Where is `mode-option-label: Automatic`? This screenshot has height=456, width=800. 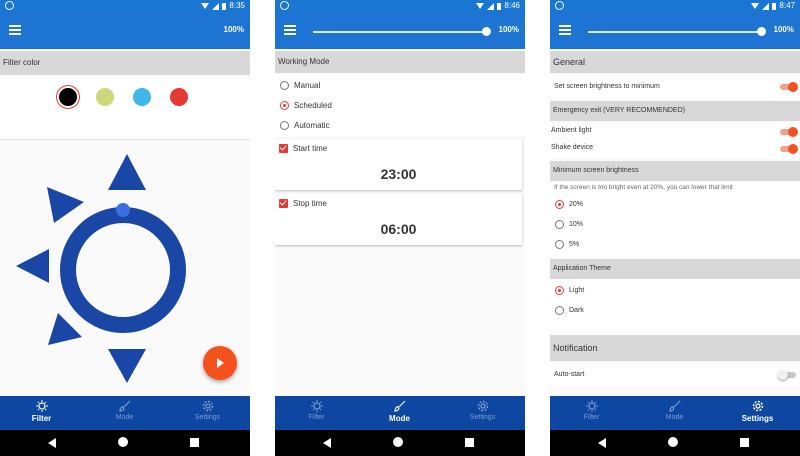 mode-option-label: Automatic is located at coordinates (312, 125).